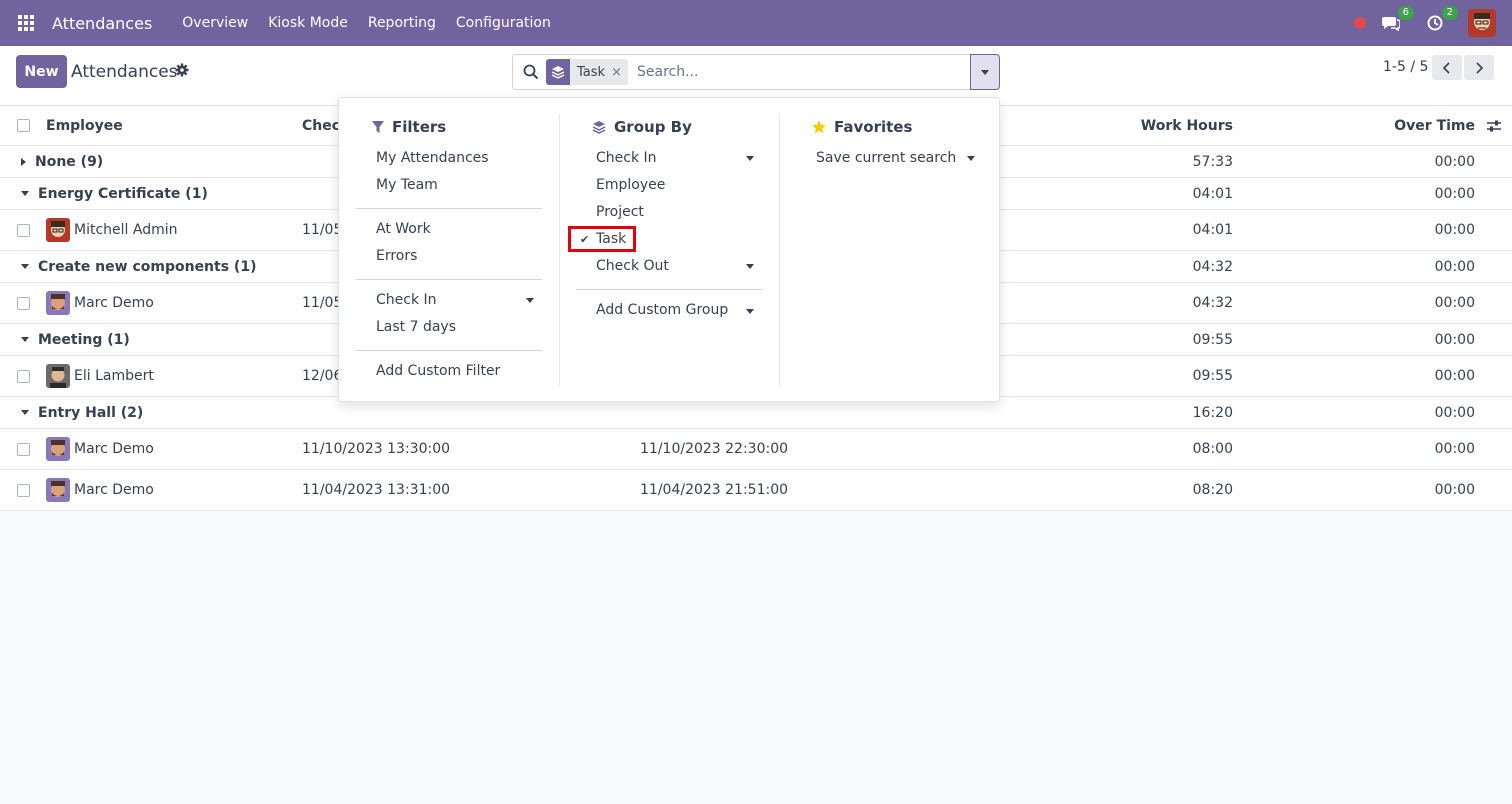 The width and height of the screenshot is (1512, 804). I want to click on menu-kiosk-mode: Kiosk Mode, so click(308, 23).